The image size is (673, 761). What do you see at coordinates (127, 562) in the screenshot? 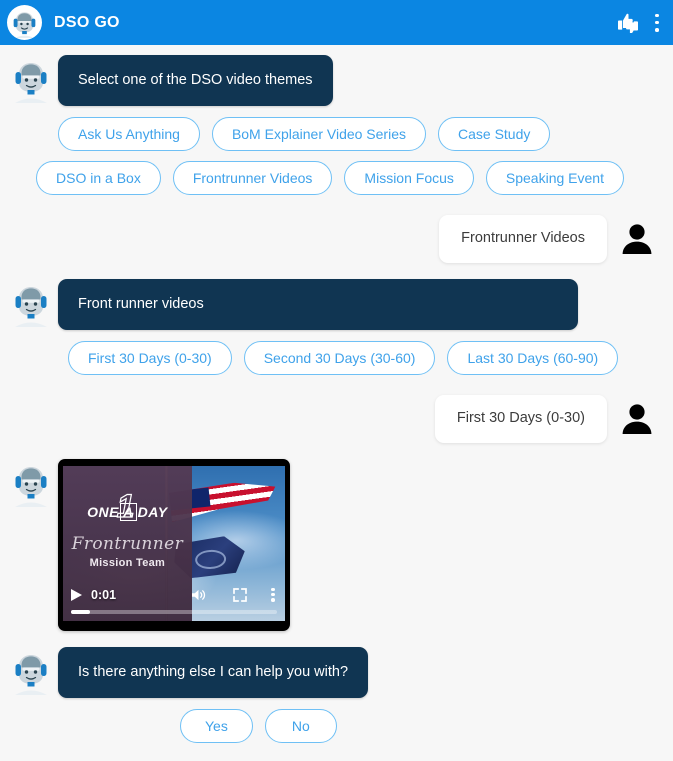
I see `video-subtitle: Mission Team` at bounding box center [127, 562].